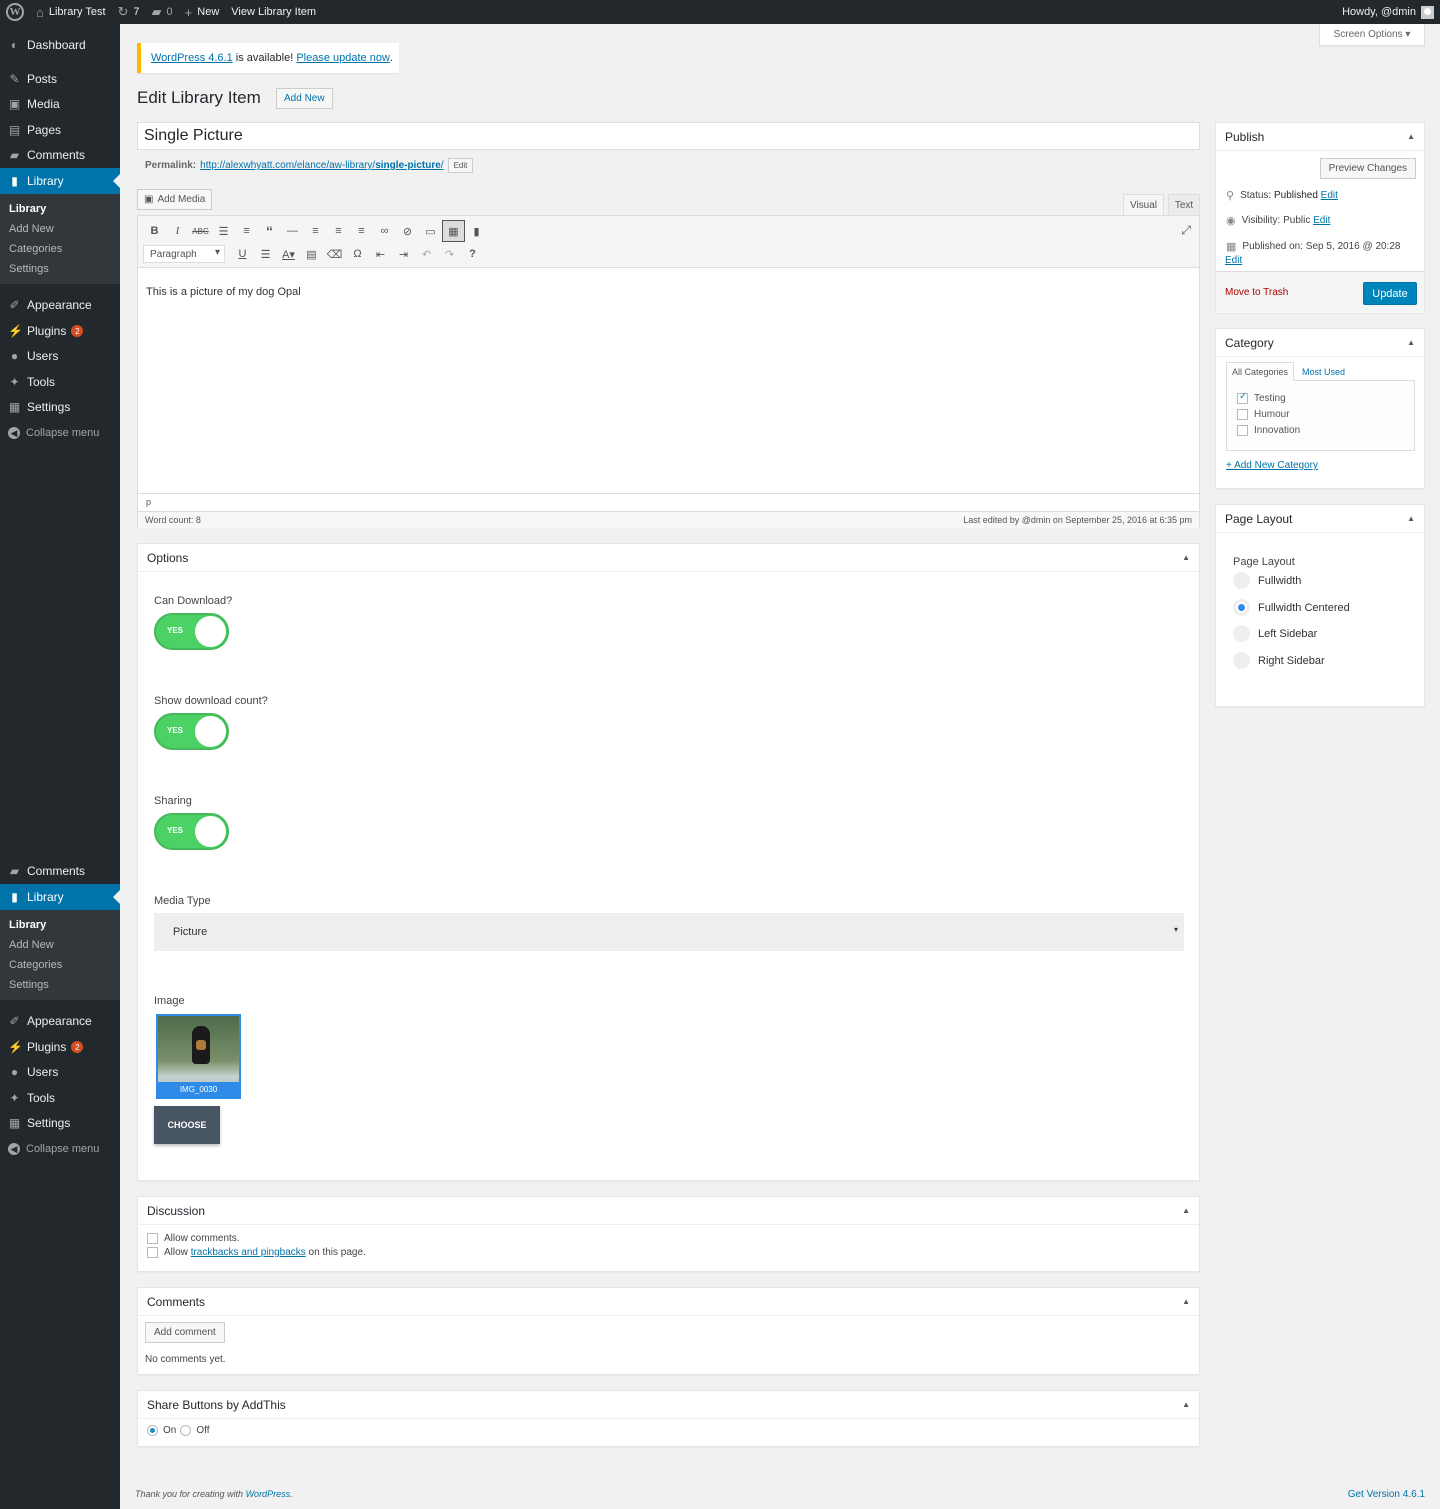 The image size is (1440, 1509). I want to click on menu-appearance: ✐ Appearance, so click(60, 305).